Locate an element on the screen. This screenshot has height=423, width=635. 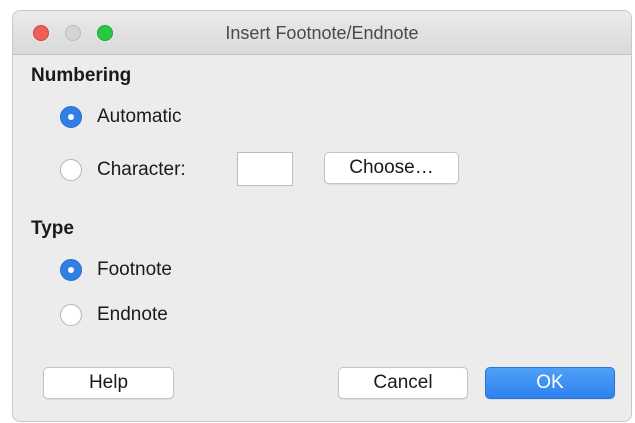
radio-character: Character: is located at coordinates (123, 170).